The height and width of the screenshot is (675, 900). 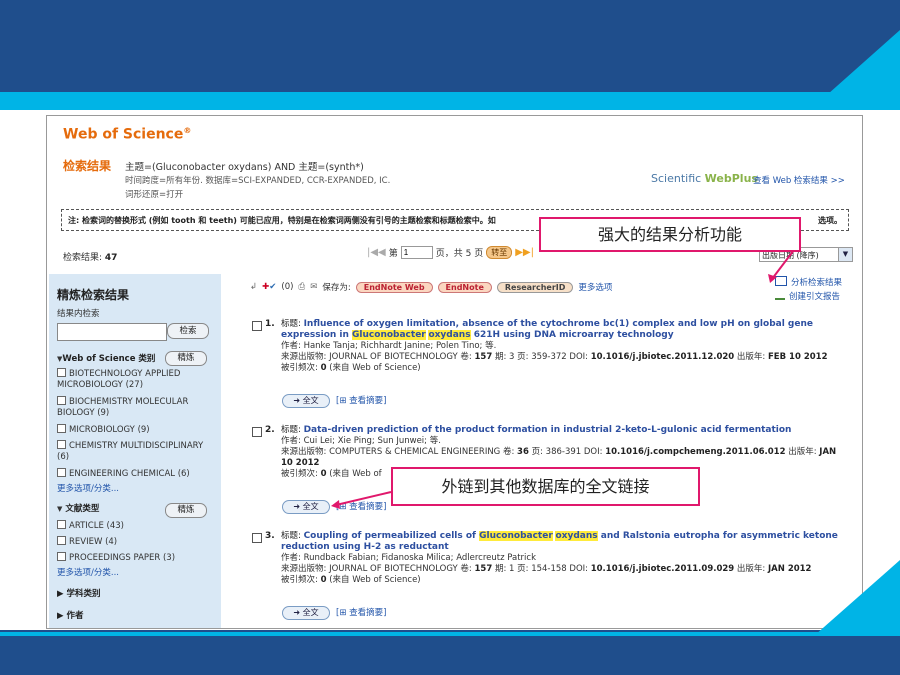 I want to click on more-options-link: 更多选项, so click(x=595, y=287).